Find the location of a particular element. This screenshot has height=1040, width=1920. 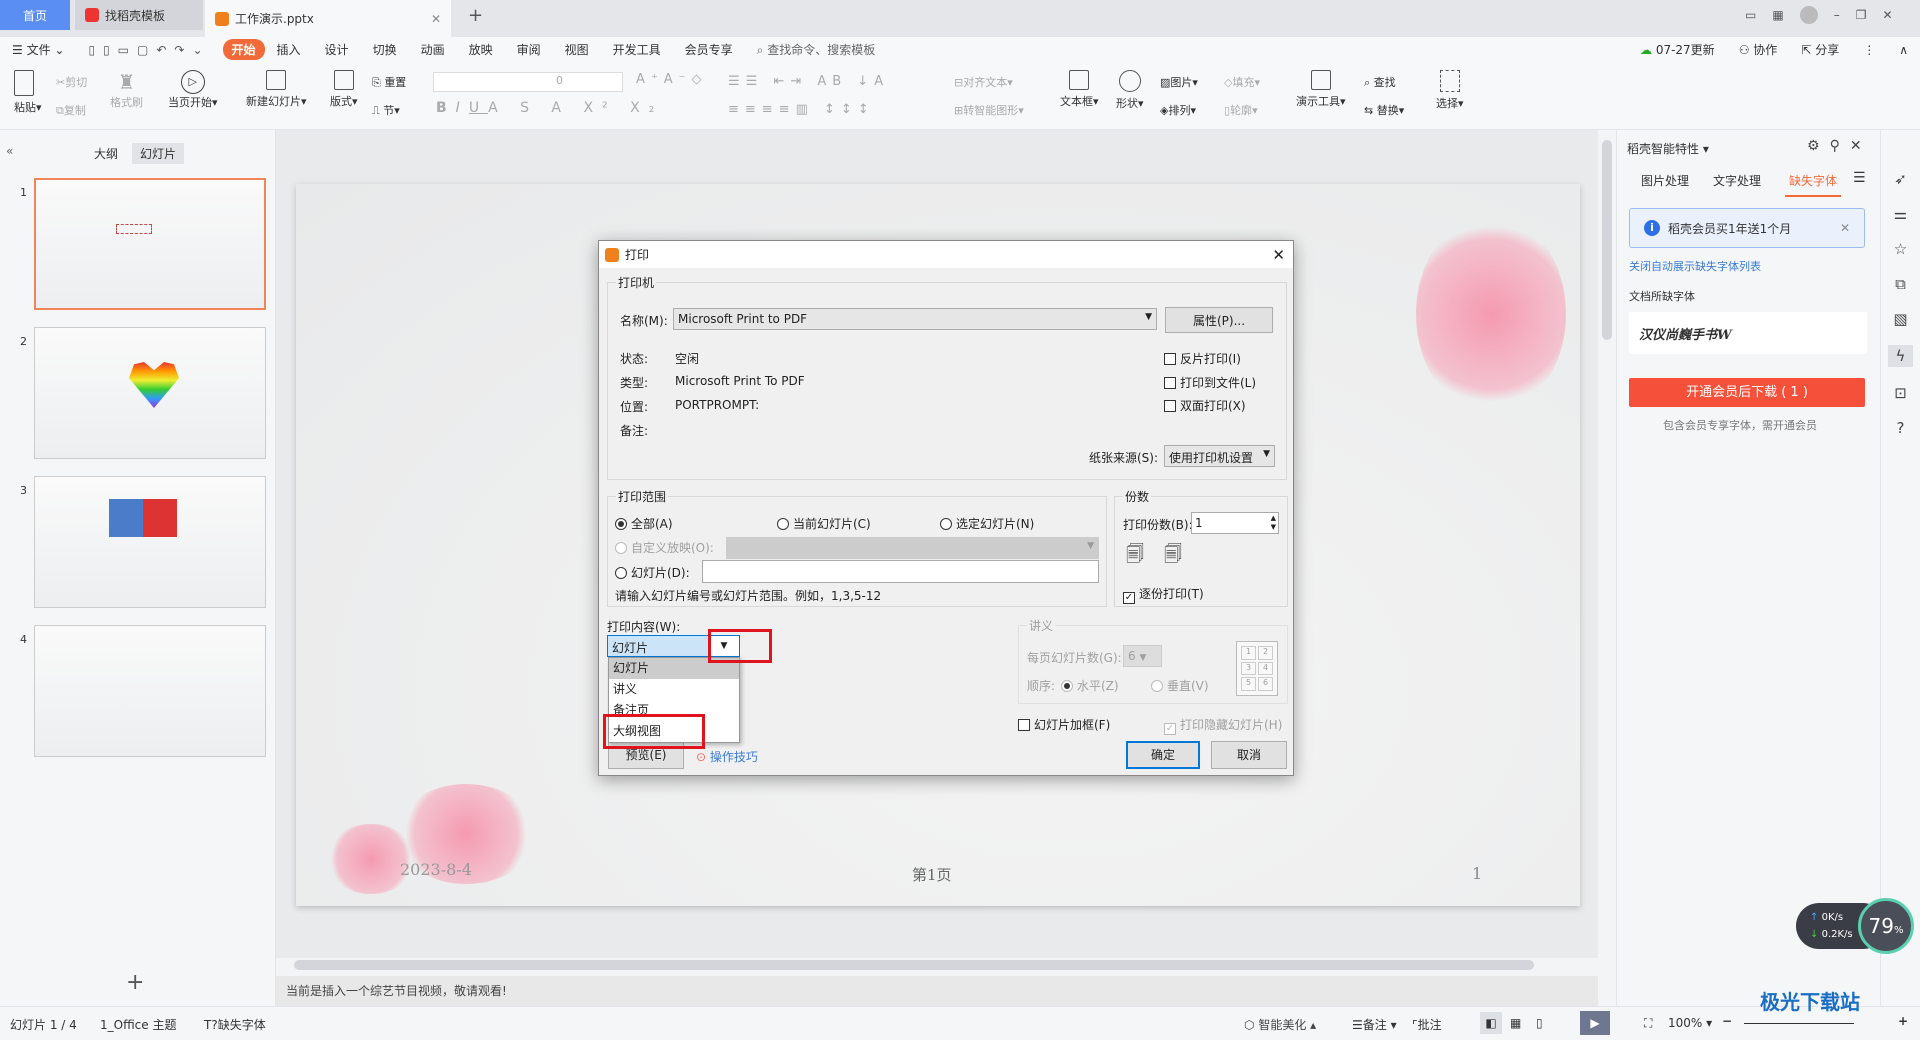

present-tools-button: 演示工具▾ is located at coordinates (1321, 89).